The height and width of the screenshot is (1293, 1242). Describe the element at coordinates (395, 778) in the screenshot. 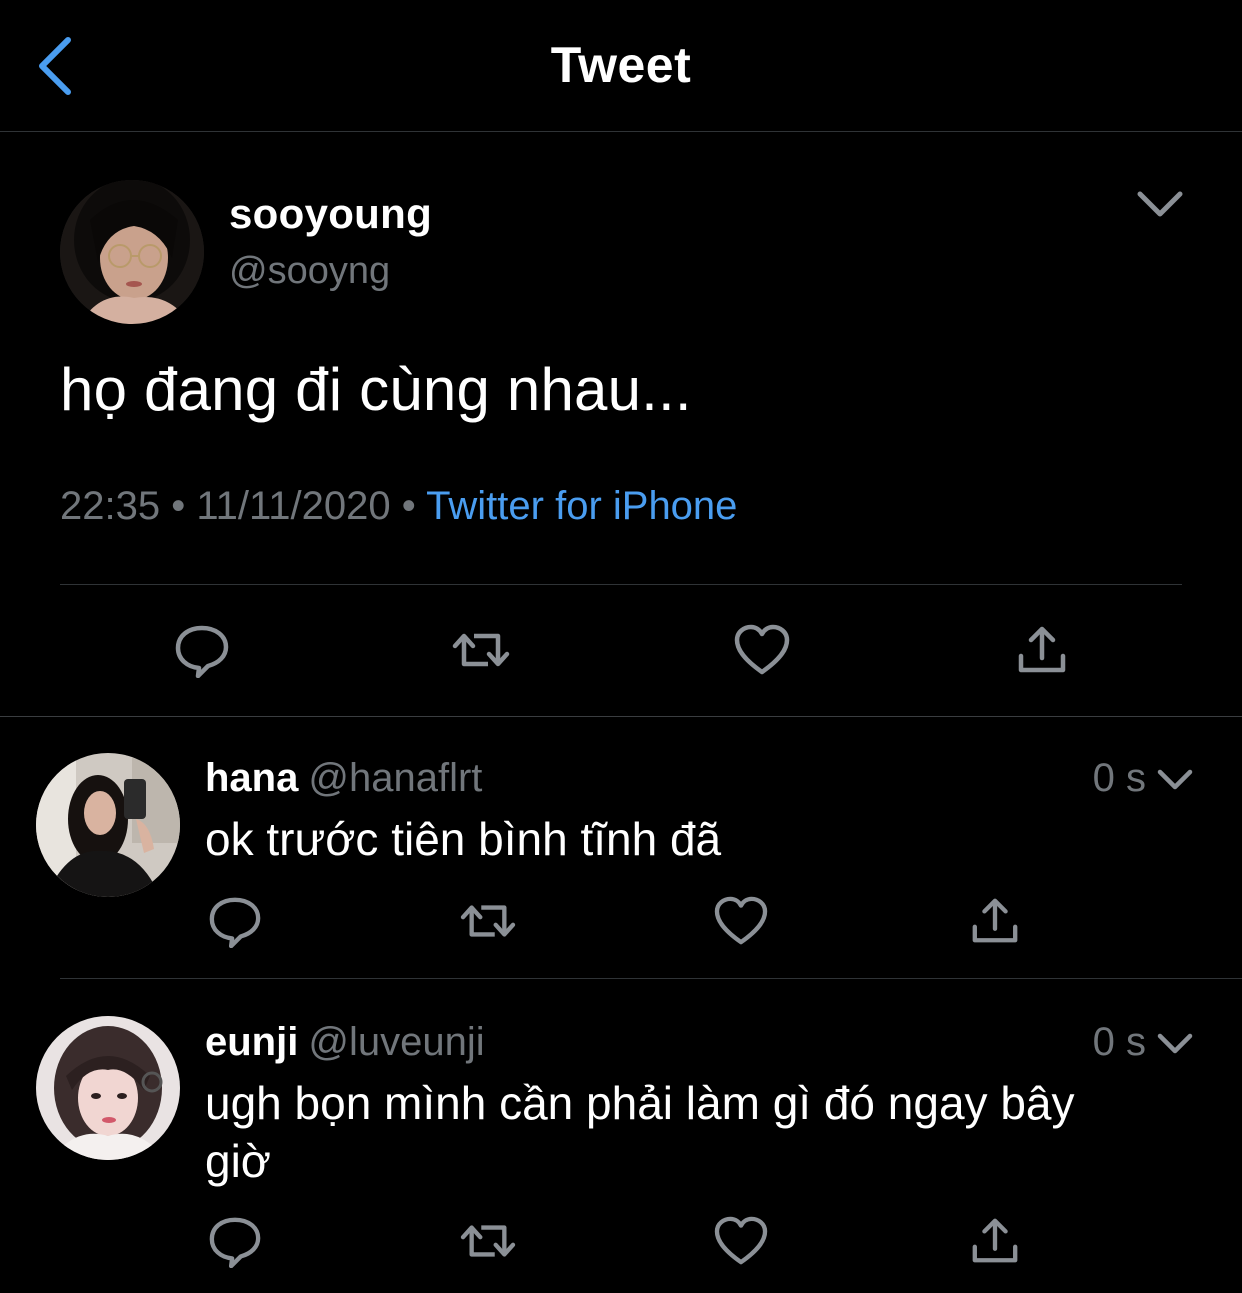

I see `reply-author-handle: @hanaflrt` at that location.